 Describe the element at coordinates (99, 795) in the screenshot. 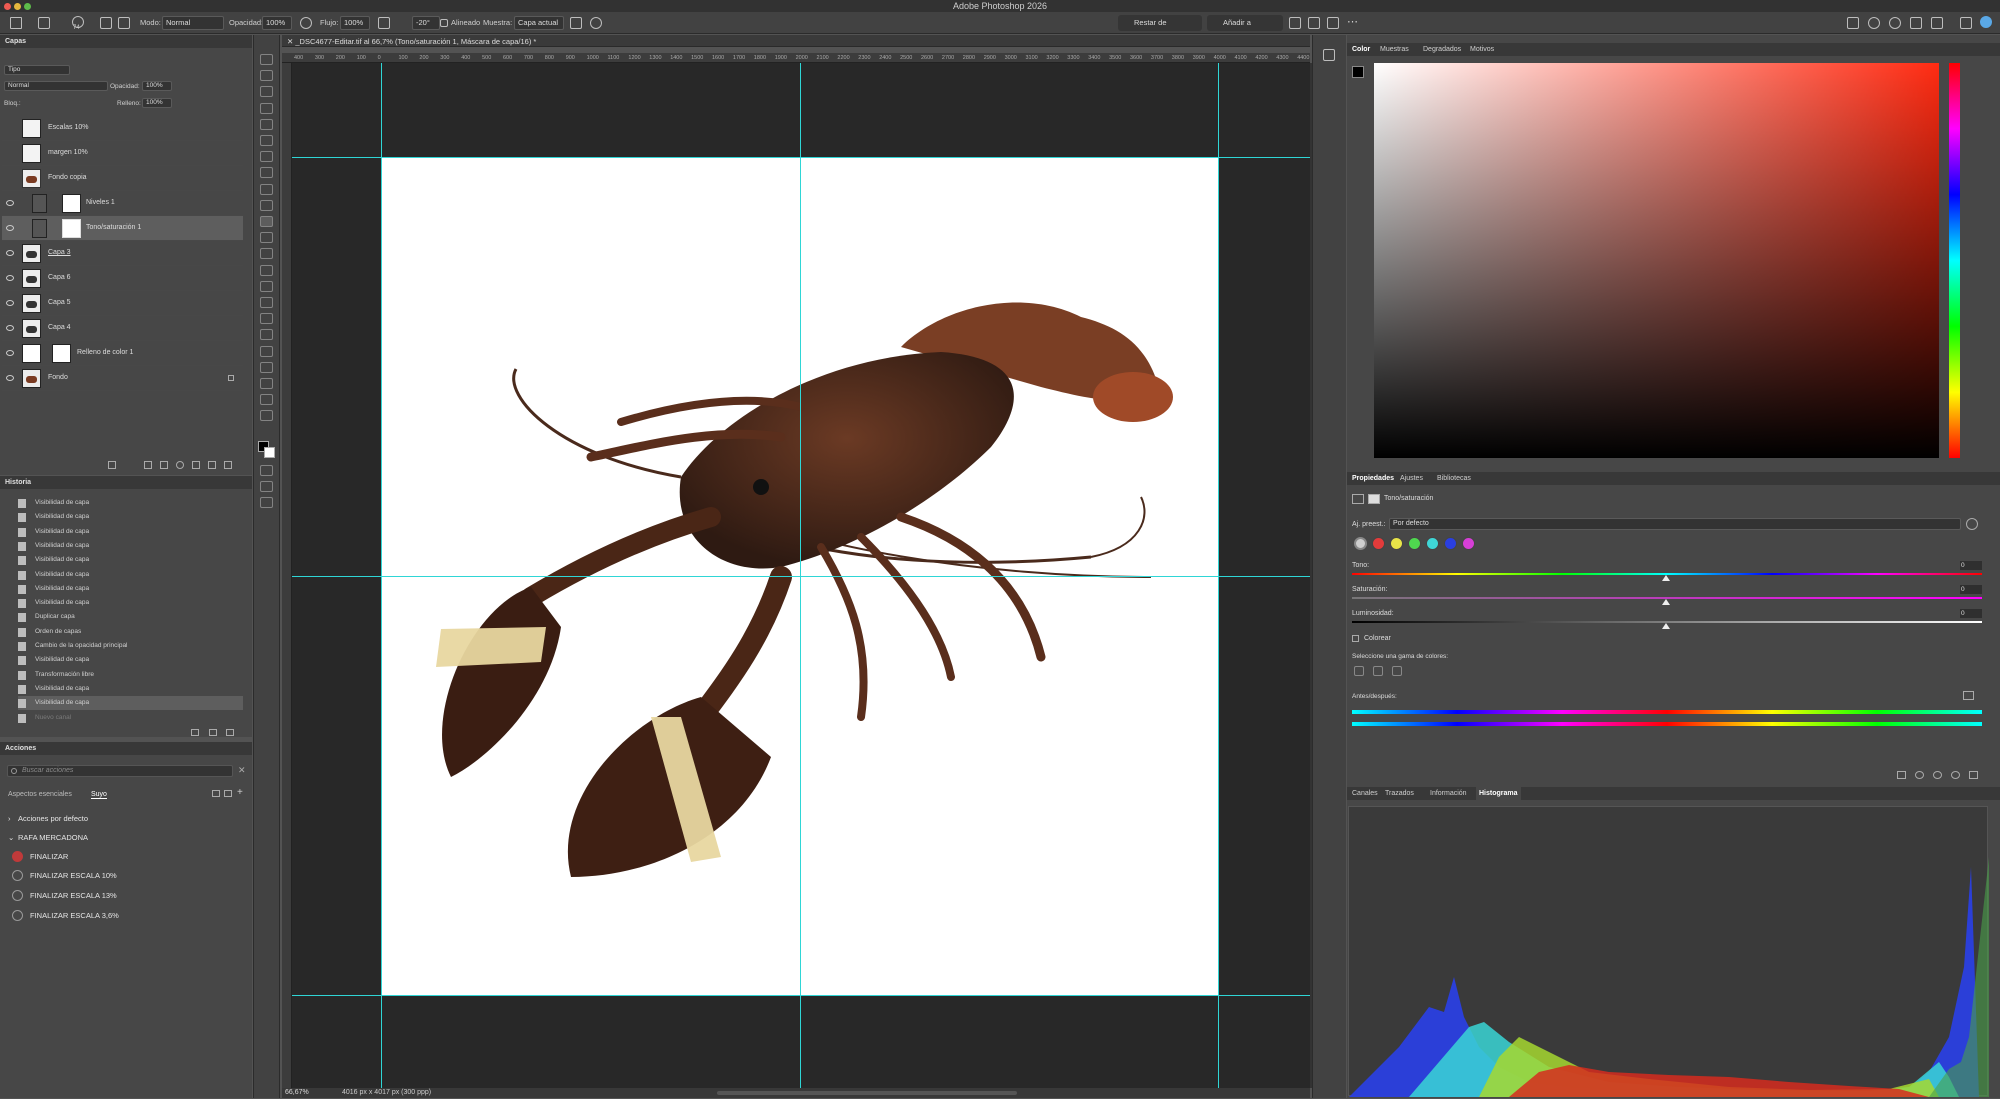

I see `tab-yours: Suyo` at that location.